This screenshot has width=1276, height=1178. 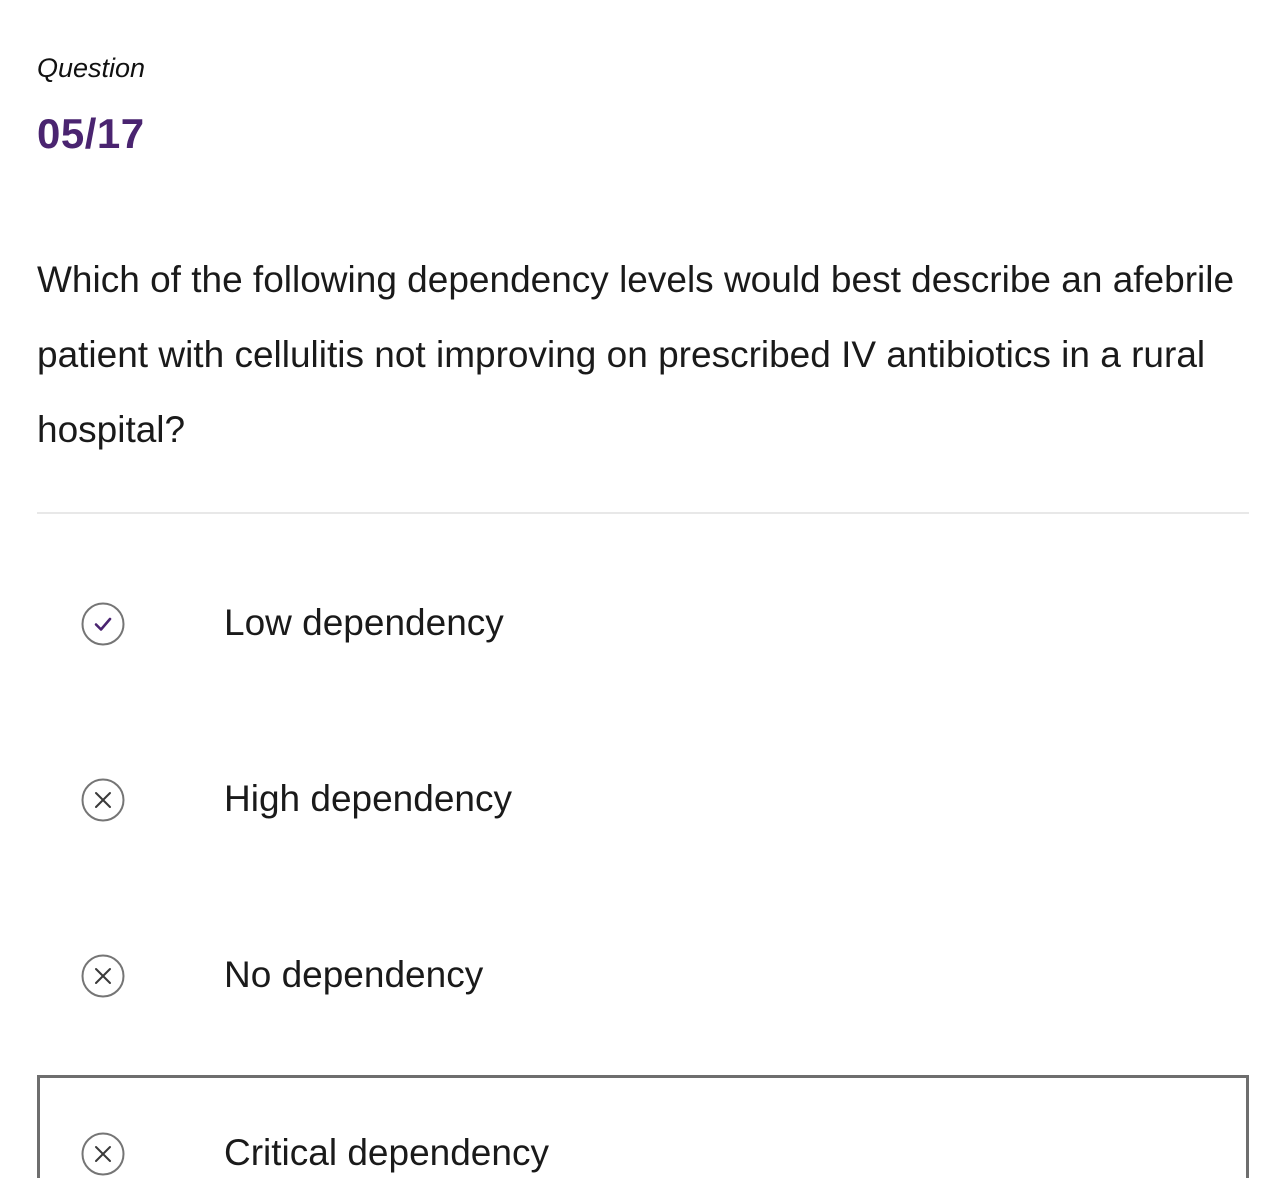 I want to click on check-circle-icon, so click(x=103, y=624).